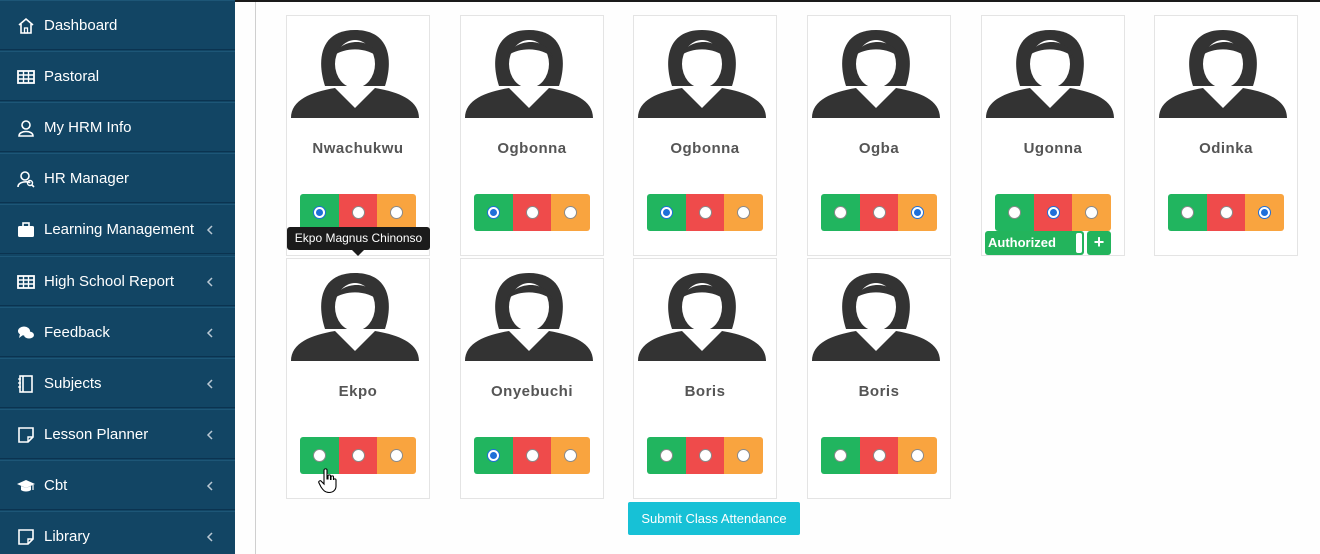 The image size is (1320, 554). I want to click on student-card: Ekpo, so click(358, 378).